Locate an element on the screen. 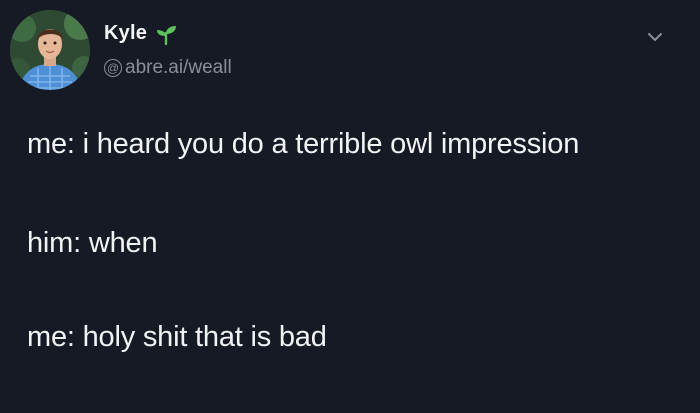 This screenshot has height=413, width=700. sprout-icon is located at coordinates (166, 34).